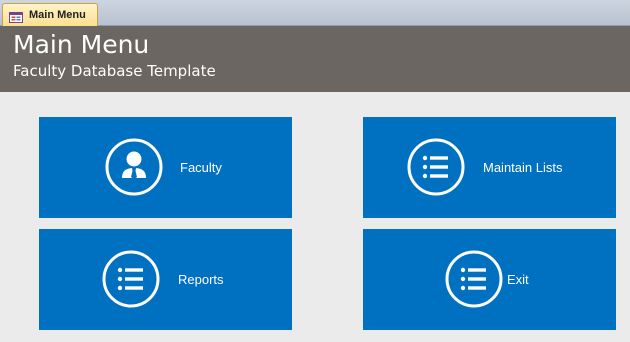 The image size is (630, 342). I want to click on tab-main-menu: Main Menu, so click(50, 14).